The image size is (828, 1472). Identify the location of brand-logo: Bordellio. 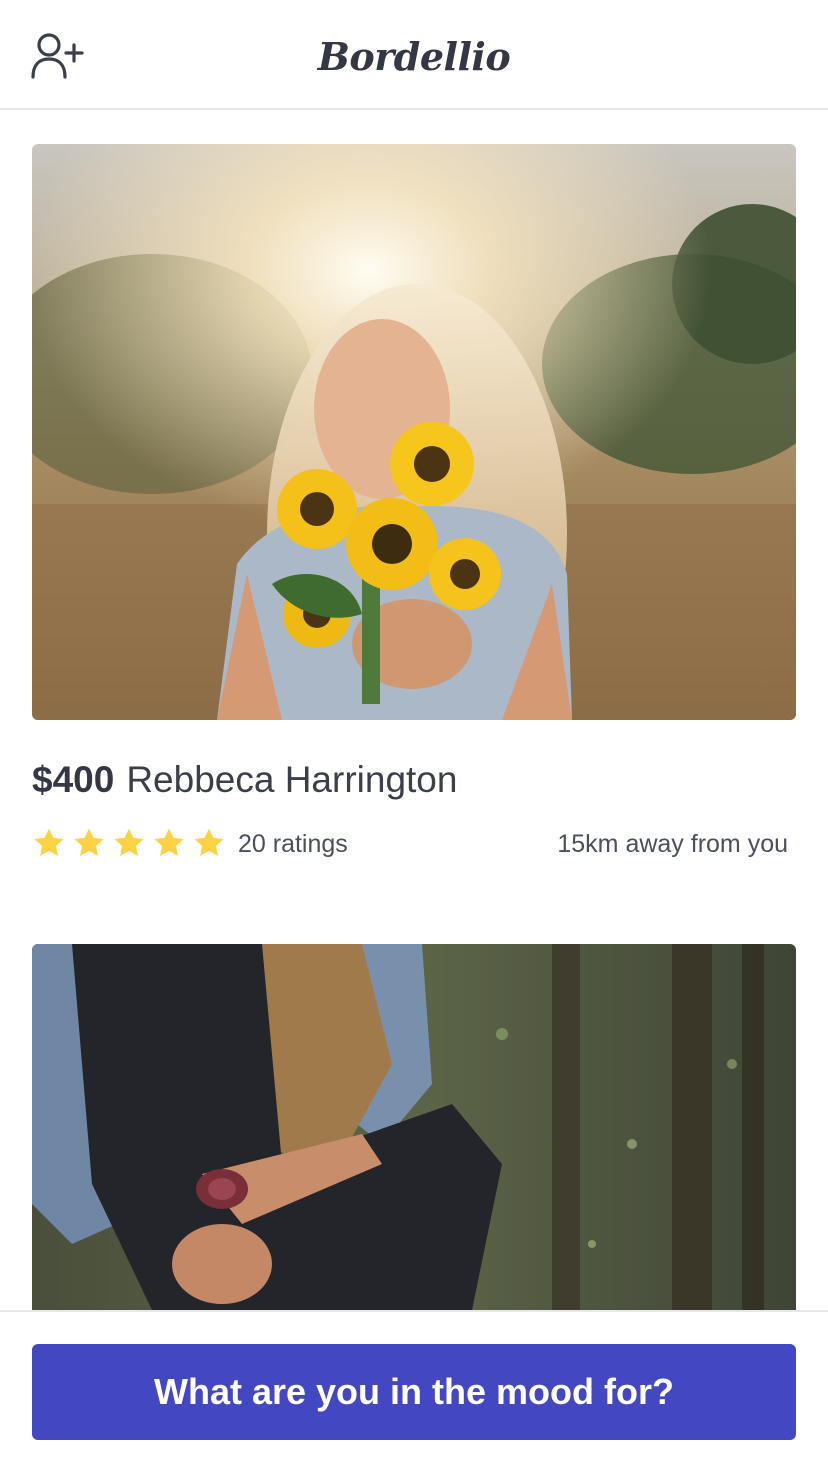
(414, 56).